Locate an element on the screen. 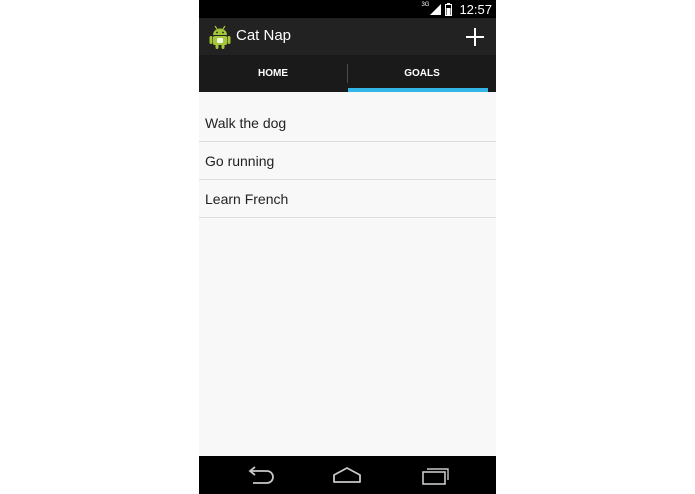  signal-icon is located at coordinates (436, 9).